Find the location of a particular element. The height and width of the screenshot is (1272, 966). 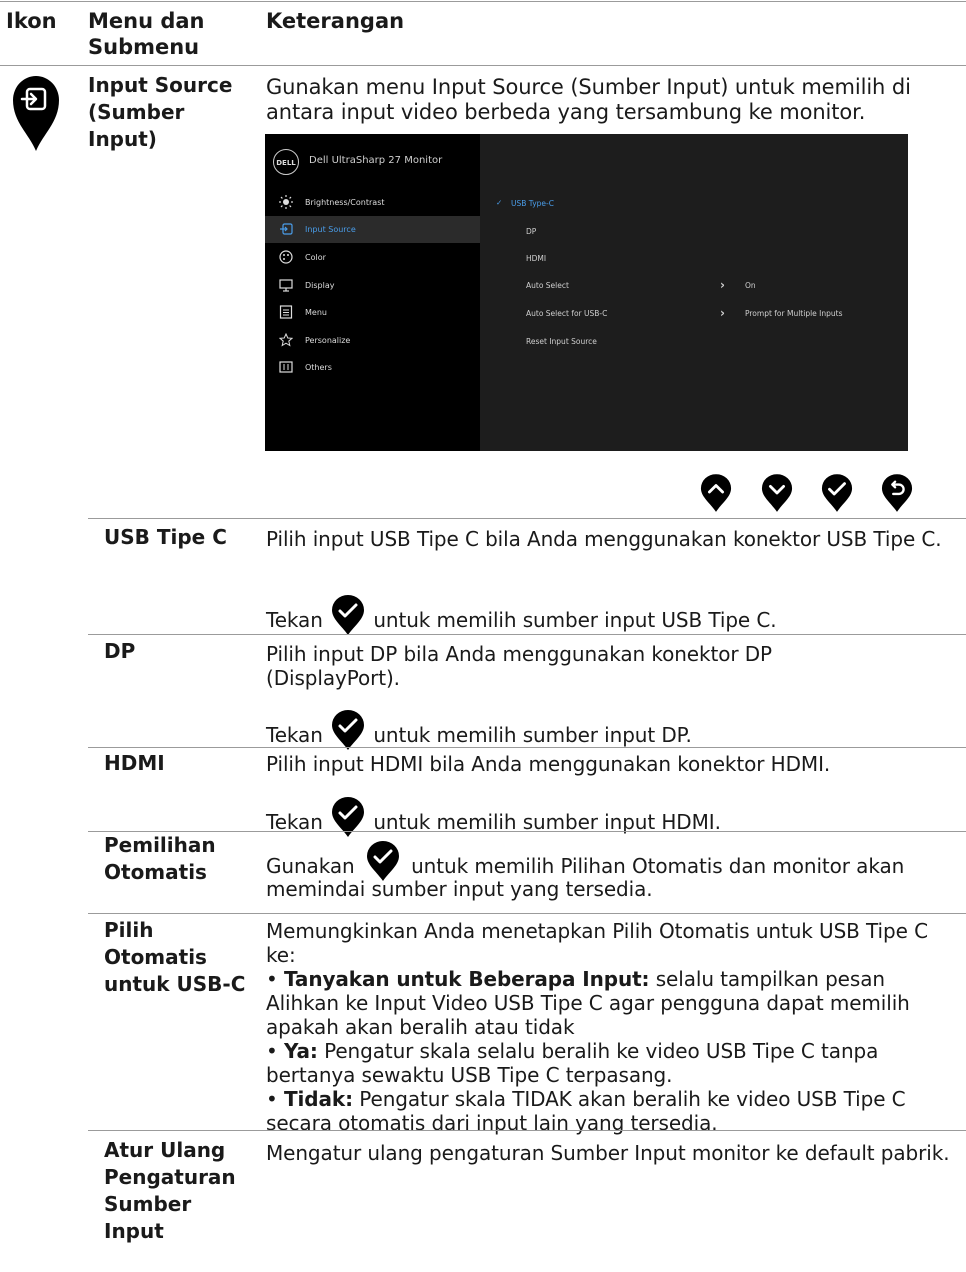

dp-press-instruction: Tekan untuk memilih sumber input DP. is located at coordinates (616, 730).